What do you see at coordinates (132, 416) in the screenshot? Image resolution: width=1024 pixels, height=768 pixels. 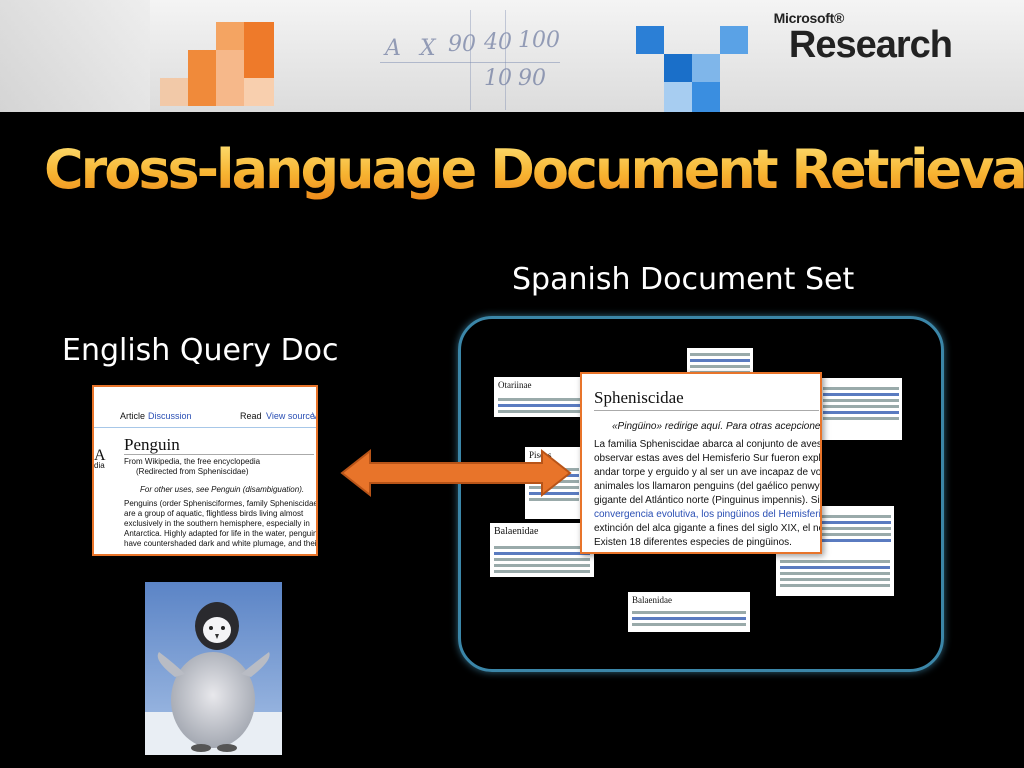 I see `tab-article: Article` at bounding box center [132, 416].